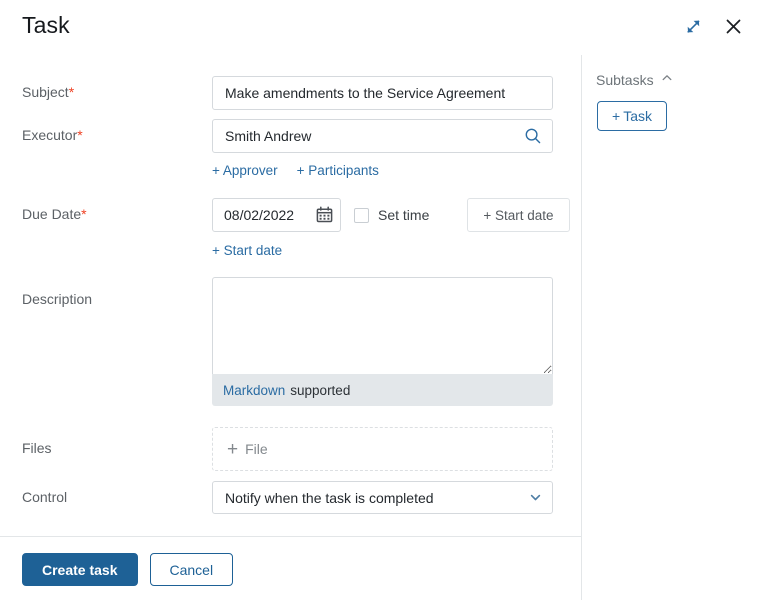  I want to click on dialog-header: Task, so click(382, 27).